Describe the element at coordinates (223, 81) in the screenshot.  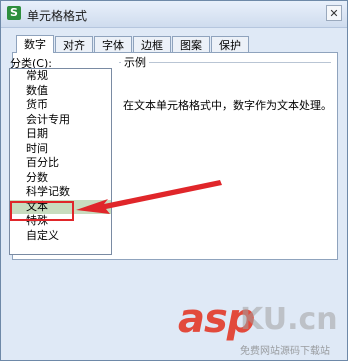
I see `preview-value` at that location.